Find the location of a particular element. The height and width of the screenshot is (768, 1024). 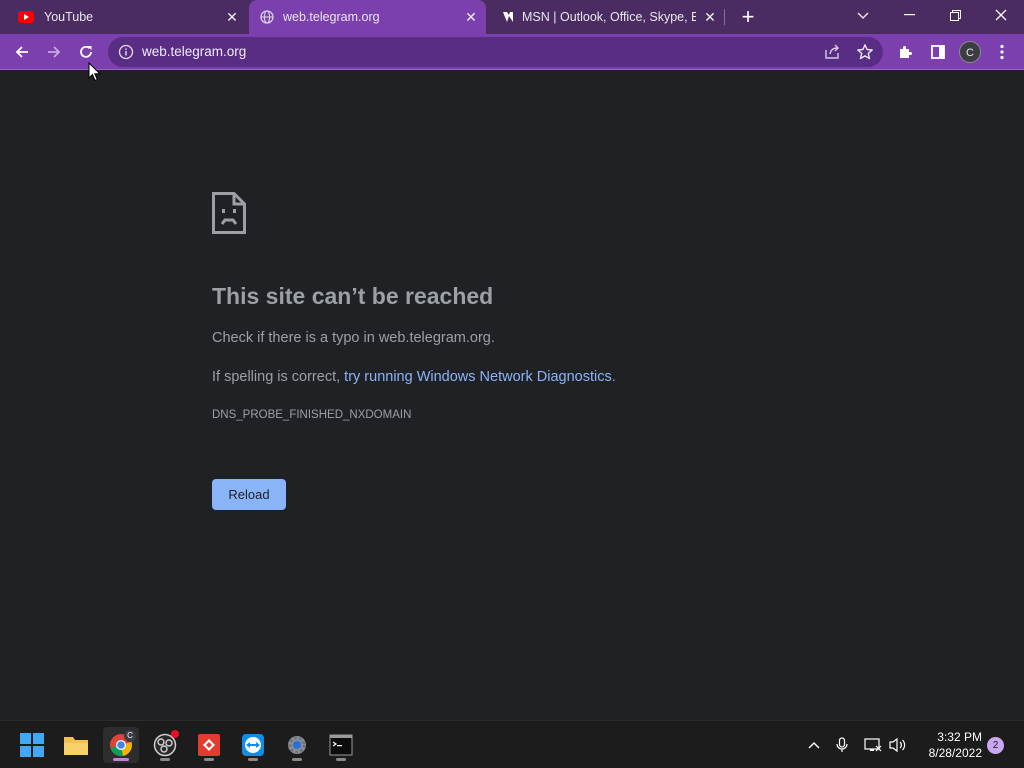

tab-telegram: web.telegram.org ✕ is located at coordinates (367, 17).